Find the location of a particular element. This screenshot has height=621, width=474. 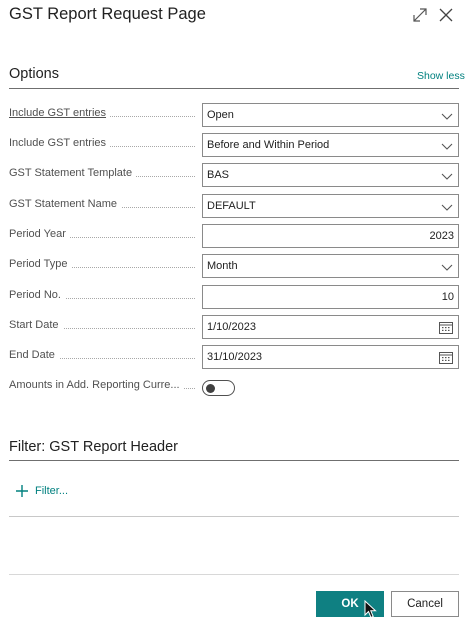

field-row-gst-statement-template: GST Statement Template BAS is located at coordinates (234, 175).